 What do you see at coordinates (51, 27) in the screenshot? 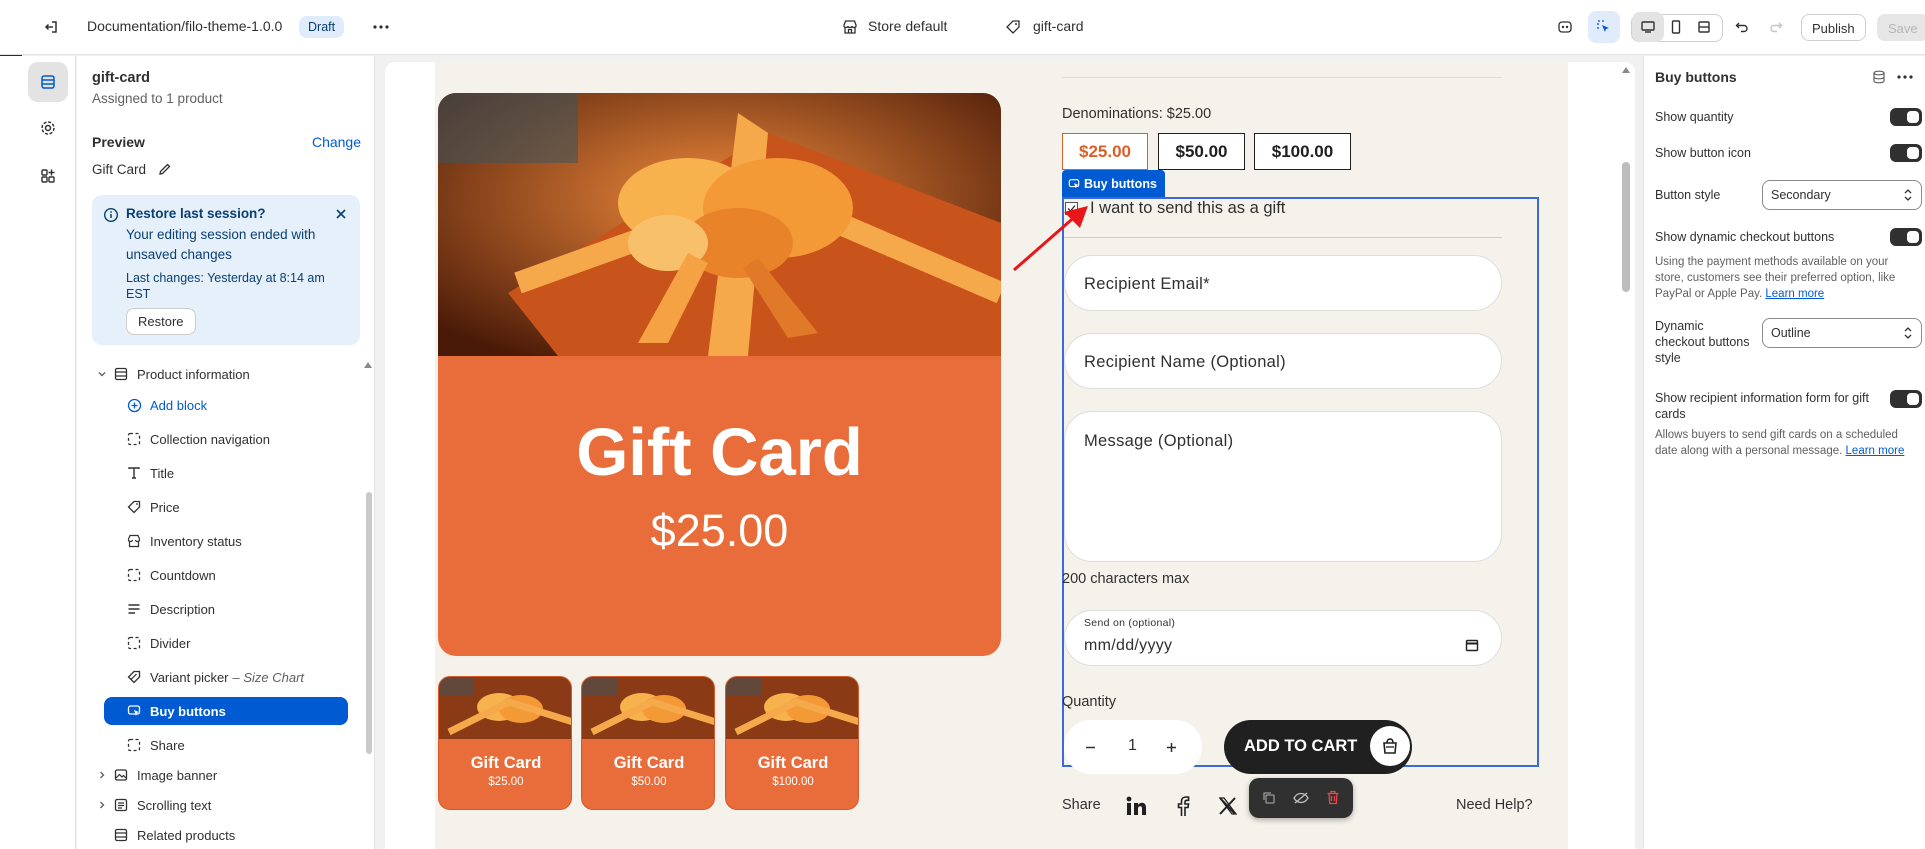
I see `exit-icon` at bounding box center [51, 27].